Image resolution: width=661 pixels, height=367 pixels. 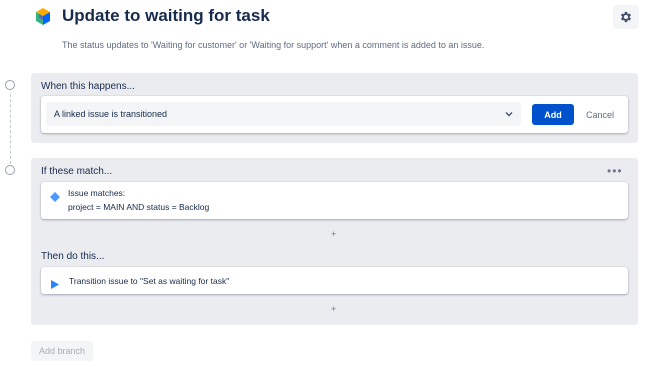 What do you see at coordinates (10, 129) in the screenshot?
I see `timeline-connector` at bounding box center [10, 129].